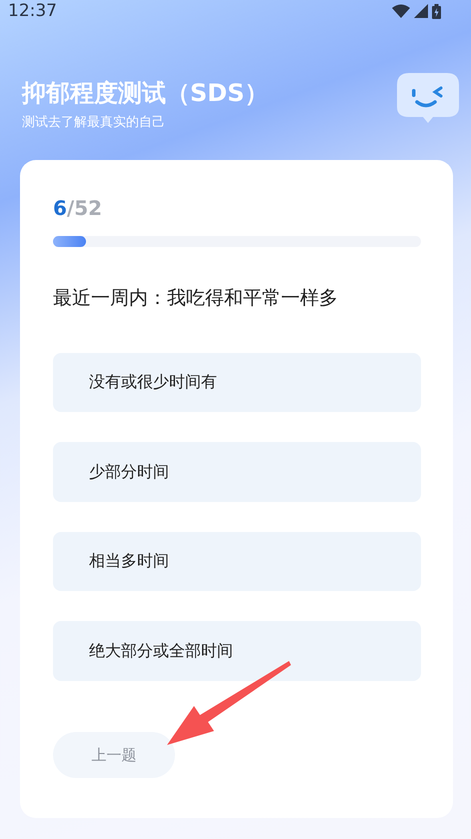  Describe the element at coordinates (196, 298) in the screenshot. I see `question-text: 最近一周内：我吃得和平常一样多` at that location.